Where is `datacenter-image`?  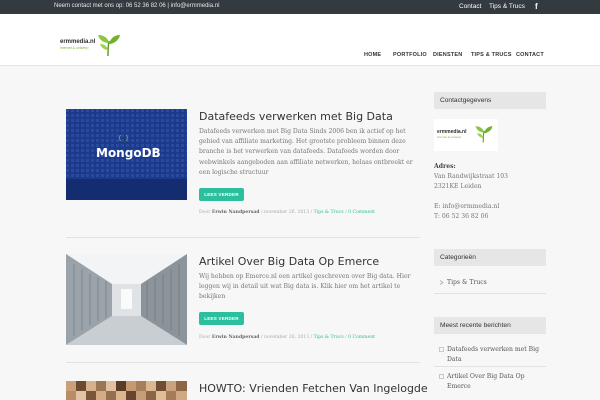
datacenter-image is located at coordinates (126, 299).